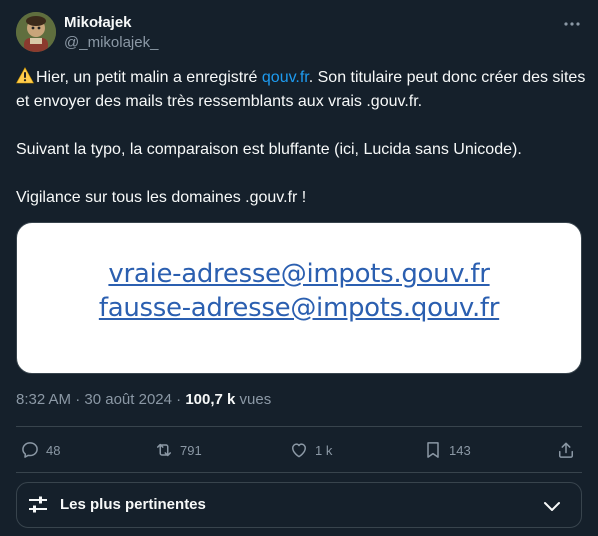 The height and width of the screenshot is (536, 598). Describe the element at coordinates (149, 77) in the screenshot. I see `tweet-text-part: Hier, un petit malin a enregistré` at that location.